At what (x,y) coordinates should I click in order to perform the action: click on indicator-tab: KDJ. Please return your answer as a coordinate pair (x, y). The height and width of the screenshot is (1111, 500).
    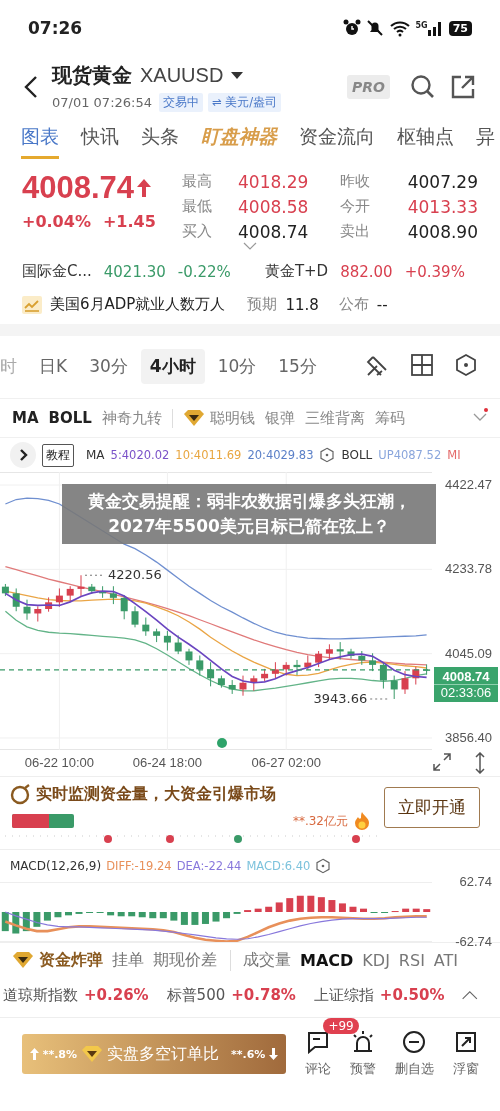
    Looking at the image, I should click on (376, 960).